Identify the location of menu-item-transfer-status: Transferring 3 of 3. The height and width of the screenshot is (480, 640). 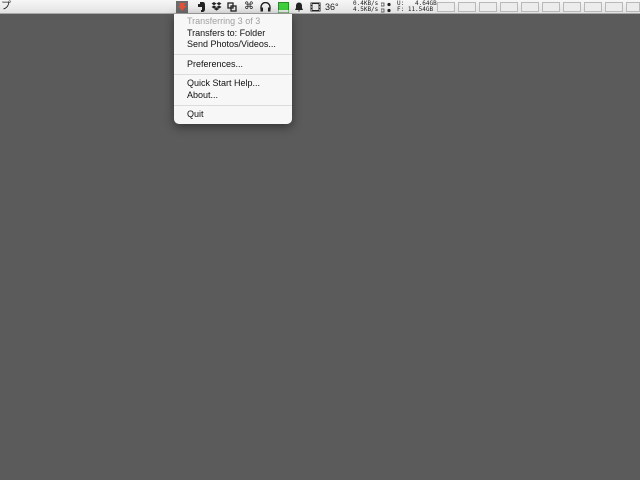
(224, 21).